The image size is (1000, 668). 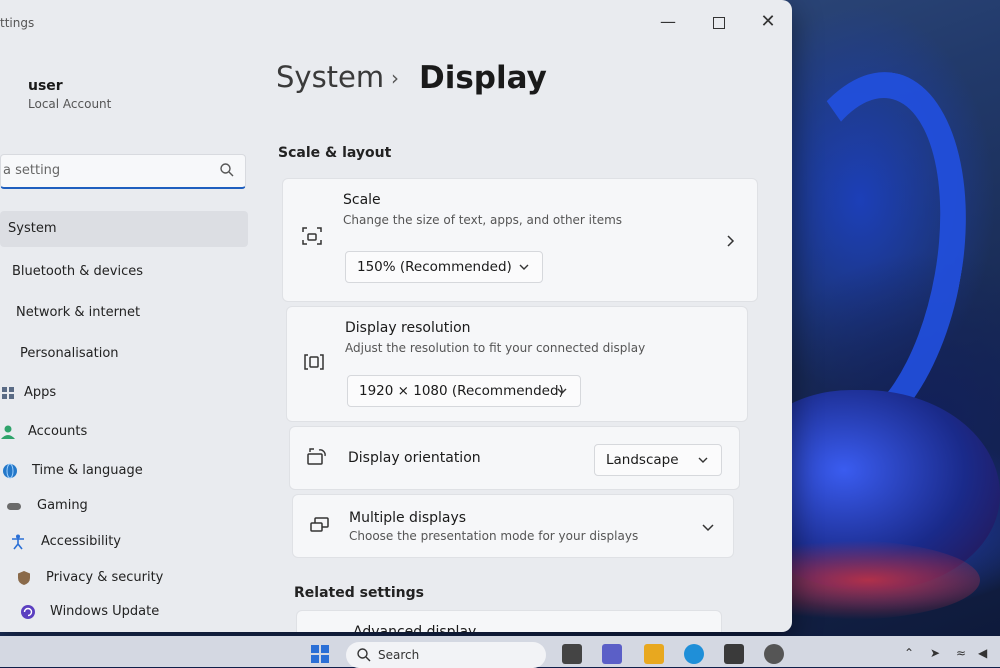 I want to click on wifi-icon: ≈, so click(x=961, y=653).